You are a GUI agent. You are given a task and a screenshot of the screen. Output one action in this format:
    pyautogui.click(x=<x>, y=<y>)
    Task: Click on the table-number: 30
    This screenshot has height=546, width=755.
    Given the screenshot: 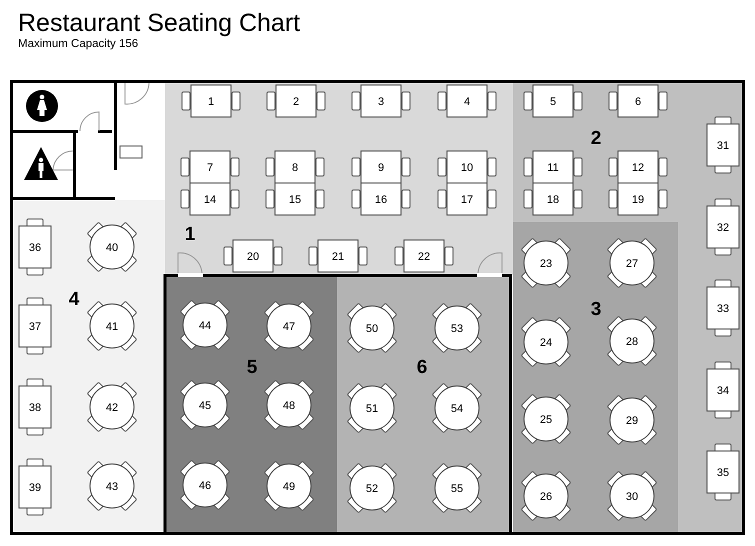 What is the action you would take?
    pyautogui.click(x=632, y=497)
    